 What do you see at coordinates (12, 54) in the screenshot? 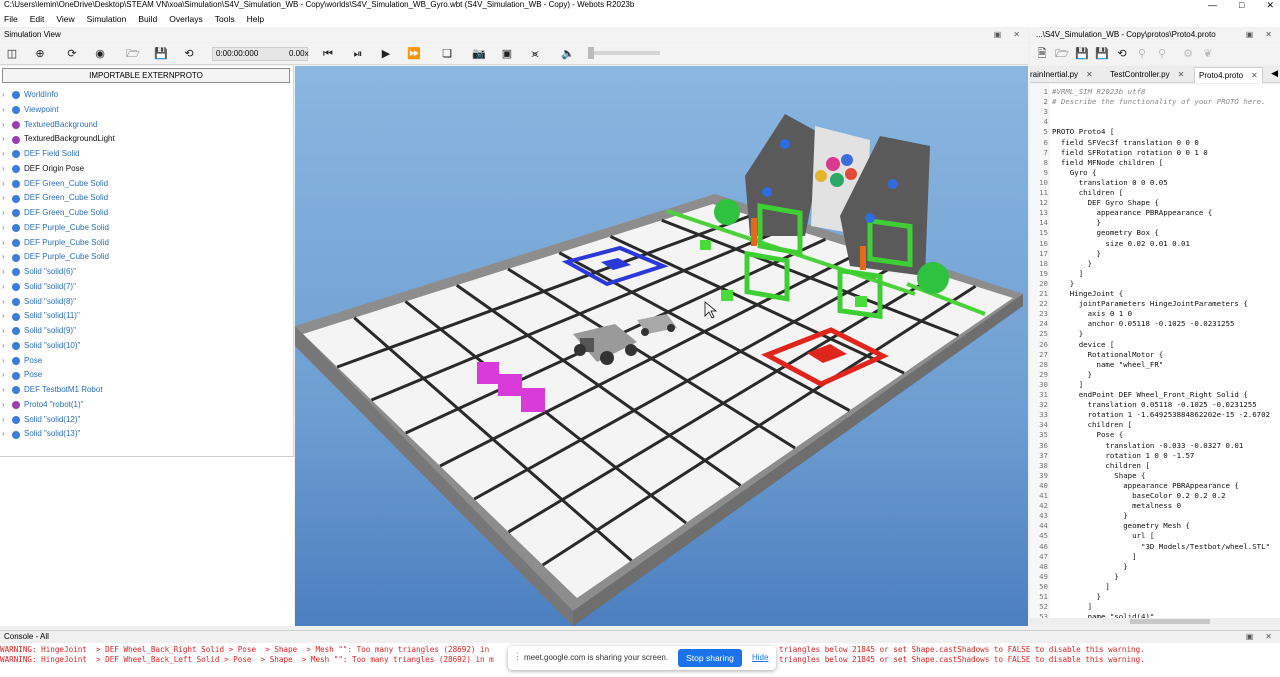
I see `toggle-scene-tree-icon: ◫` at bounding box center [12, 54].